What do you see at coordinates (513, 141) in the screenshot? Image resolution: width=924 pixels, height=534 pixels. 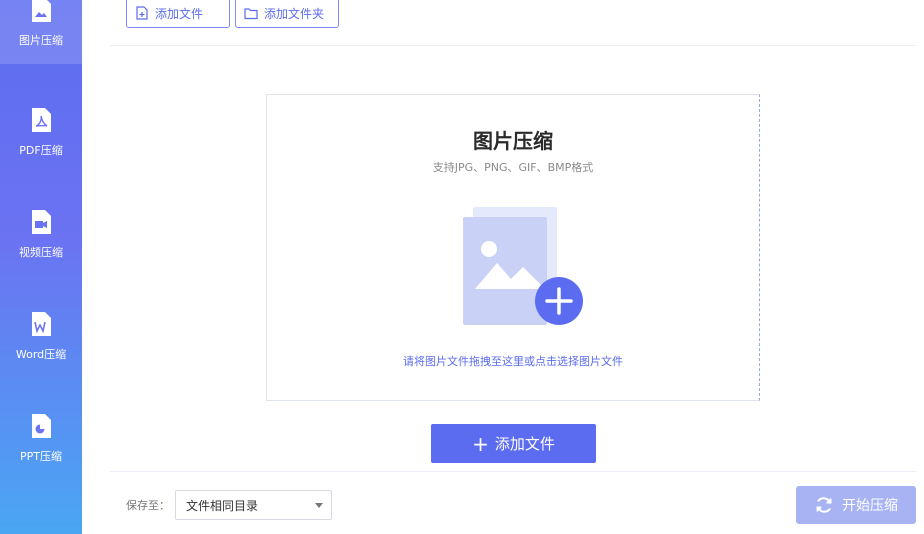 I see `drop-zone-title: 图片压缩` at bounding box center [513, 141].